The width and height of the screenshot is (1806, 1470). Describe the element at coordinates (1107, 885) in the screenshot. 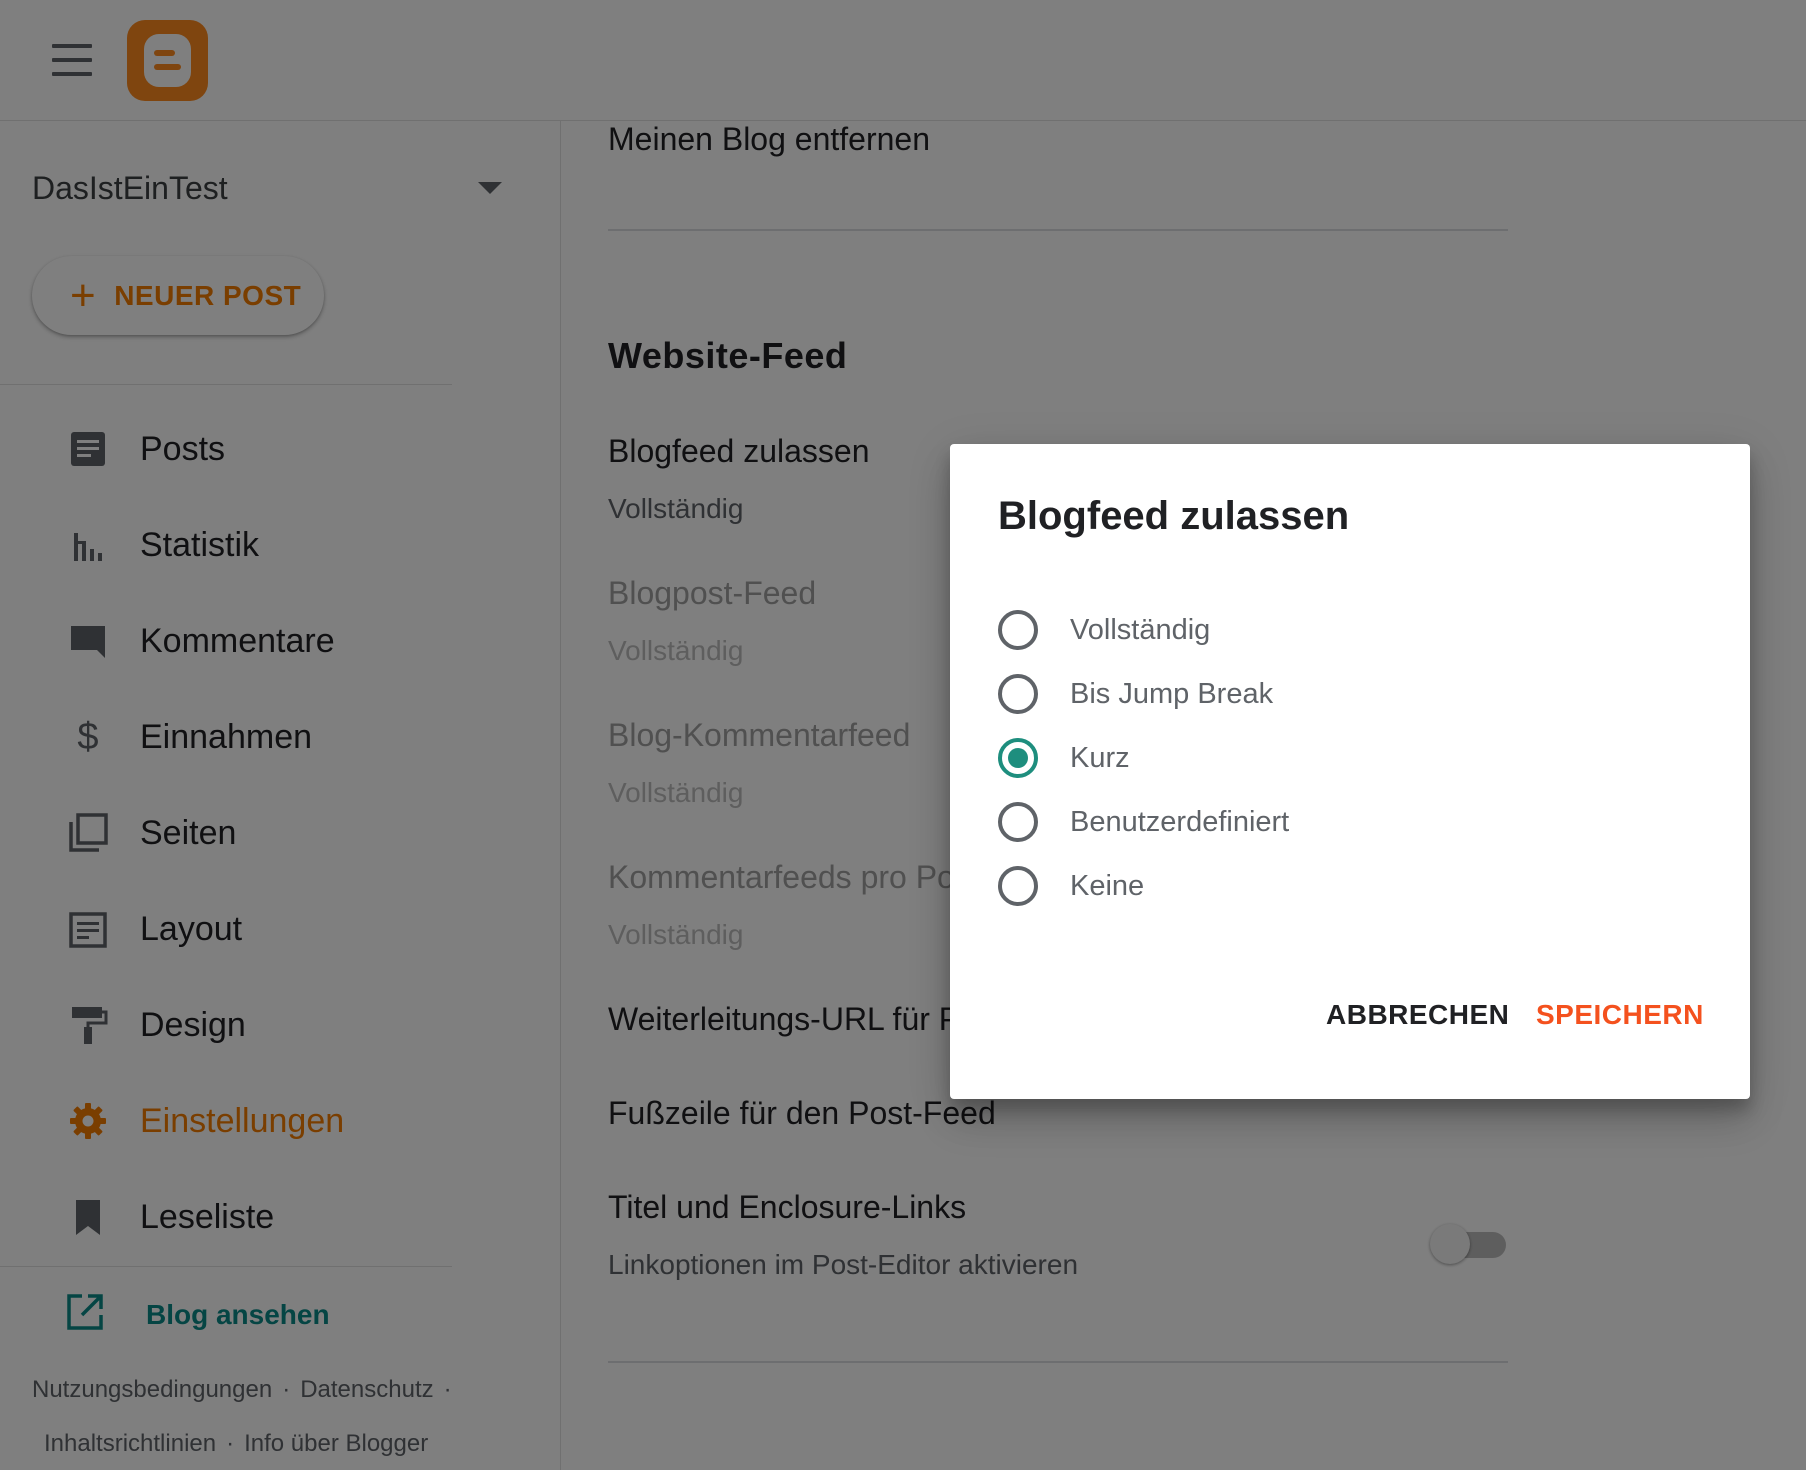

I see `radio-label: Keine` at that location.